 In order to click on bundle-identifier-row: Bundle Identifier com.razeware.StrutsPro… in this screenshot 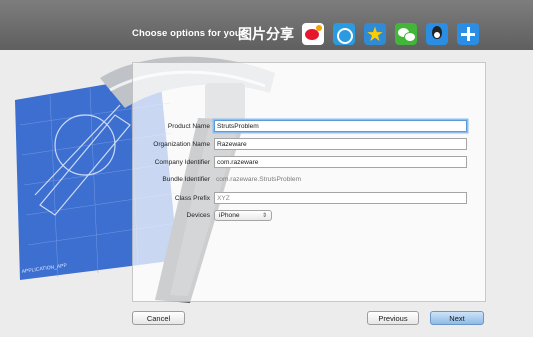, I will do `click(308, 180)`.